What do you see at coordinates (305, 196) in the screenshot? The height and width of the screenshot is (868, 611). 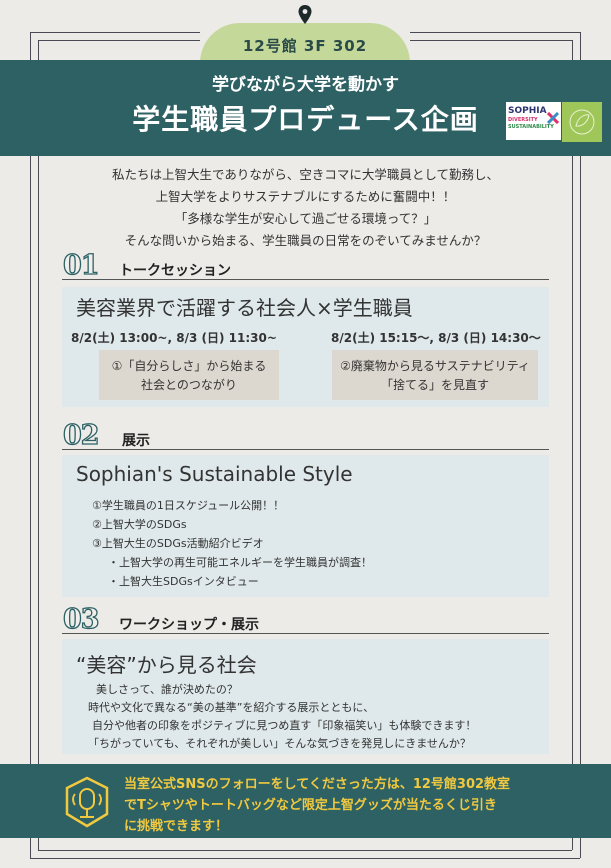 I see `intro-line: 上智大学をよりサステナブルにするために奮闘中！！` at bounding box center [305, 196].